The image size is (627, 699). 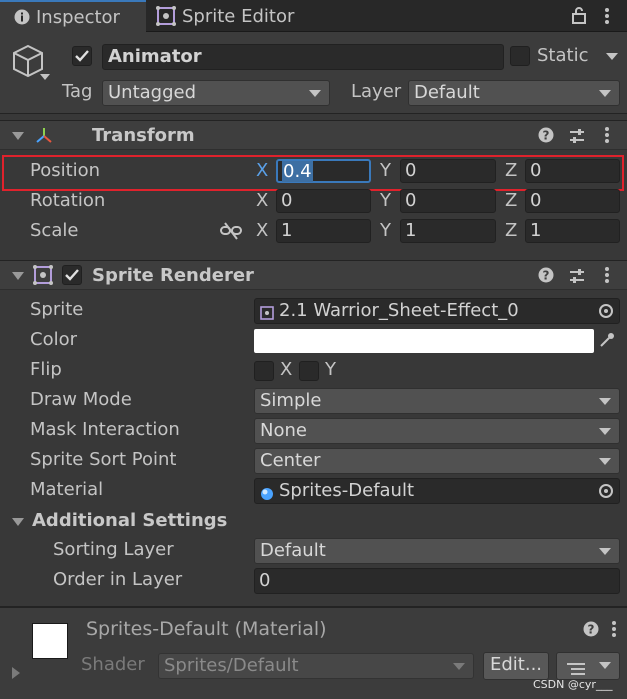 I want to click on scale-y-axis-label: Y, so click(x=385, y=230).